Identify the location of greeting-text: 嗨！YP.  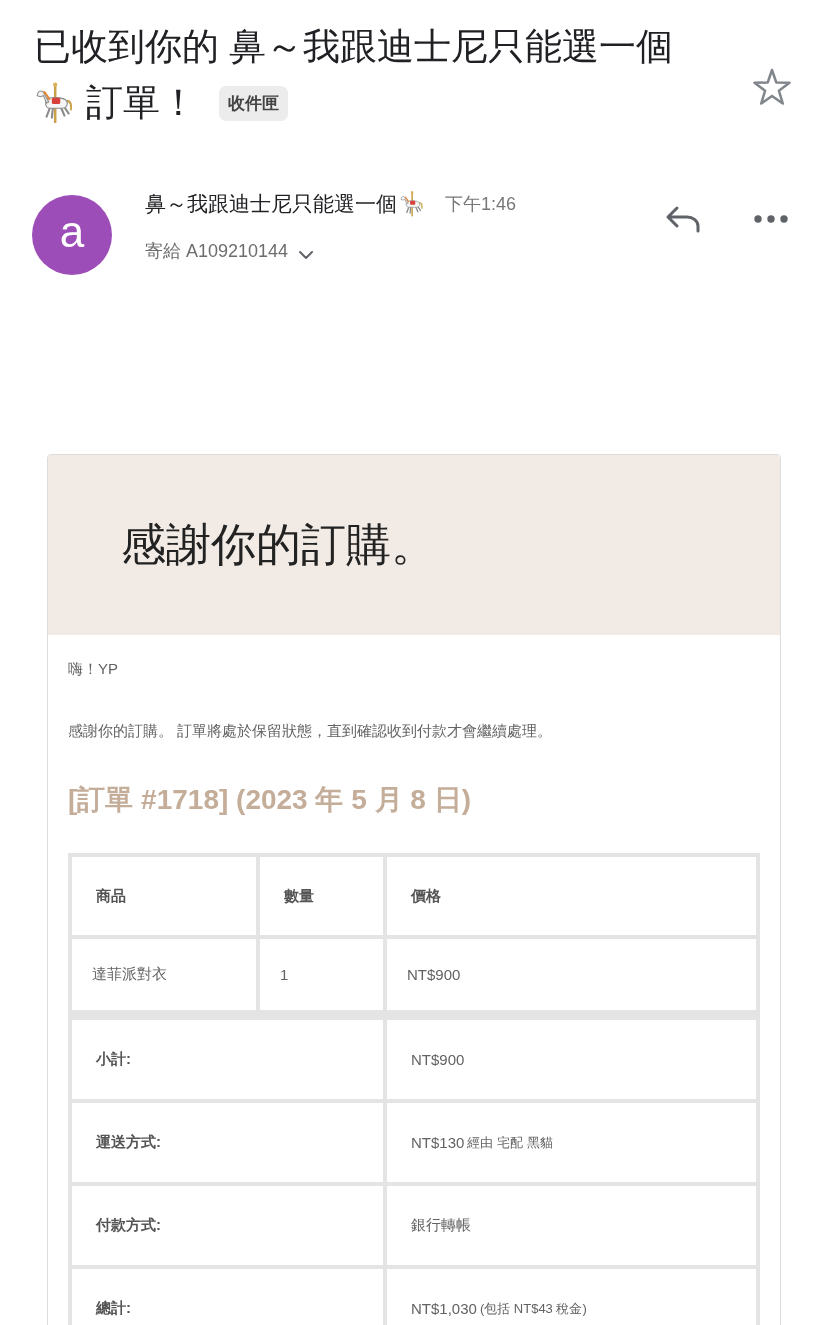
(93, 669).